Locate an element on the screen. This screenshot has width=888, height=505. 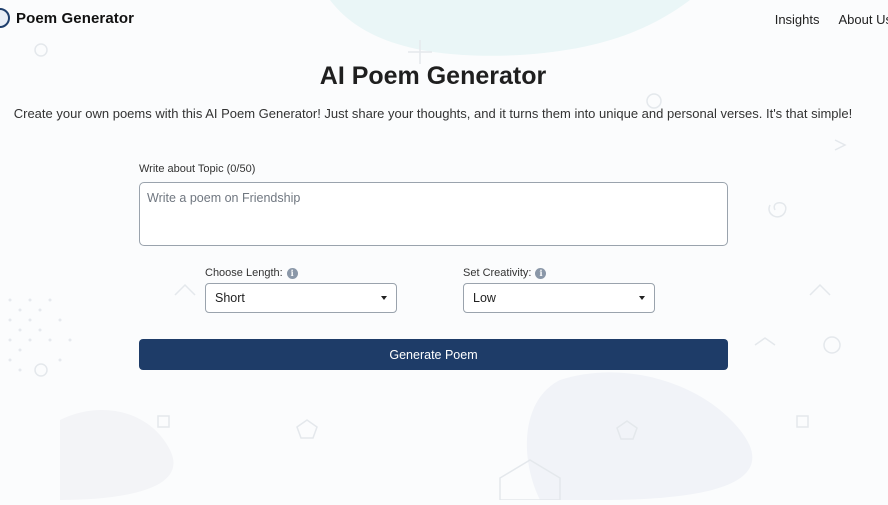
brand-name: Poem Generator is located at coordinates (75, 18).